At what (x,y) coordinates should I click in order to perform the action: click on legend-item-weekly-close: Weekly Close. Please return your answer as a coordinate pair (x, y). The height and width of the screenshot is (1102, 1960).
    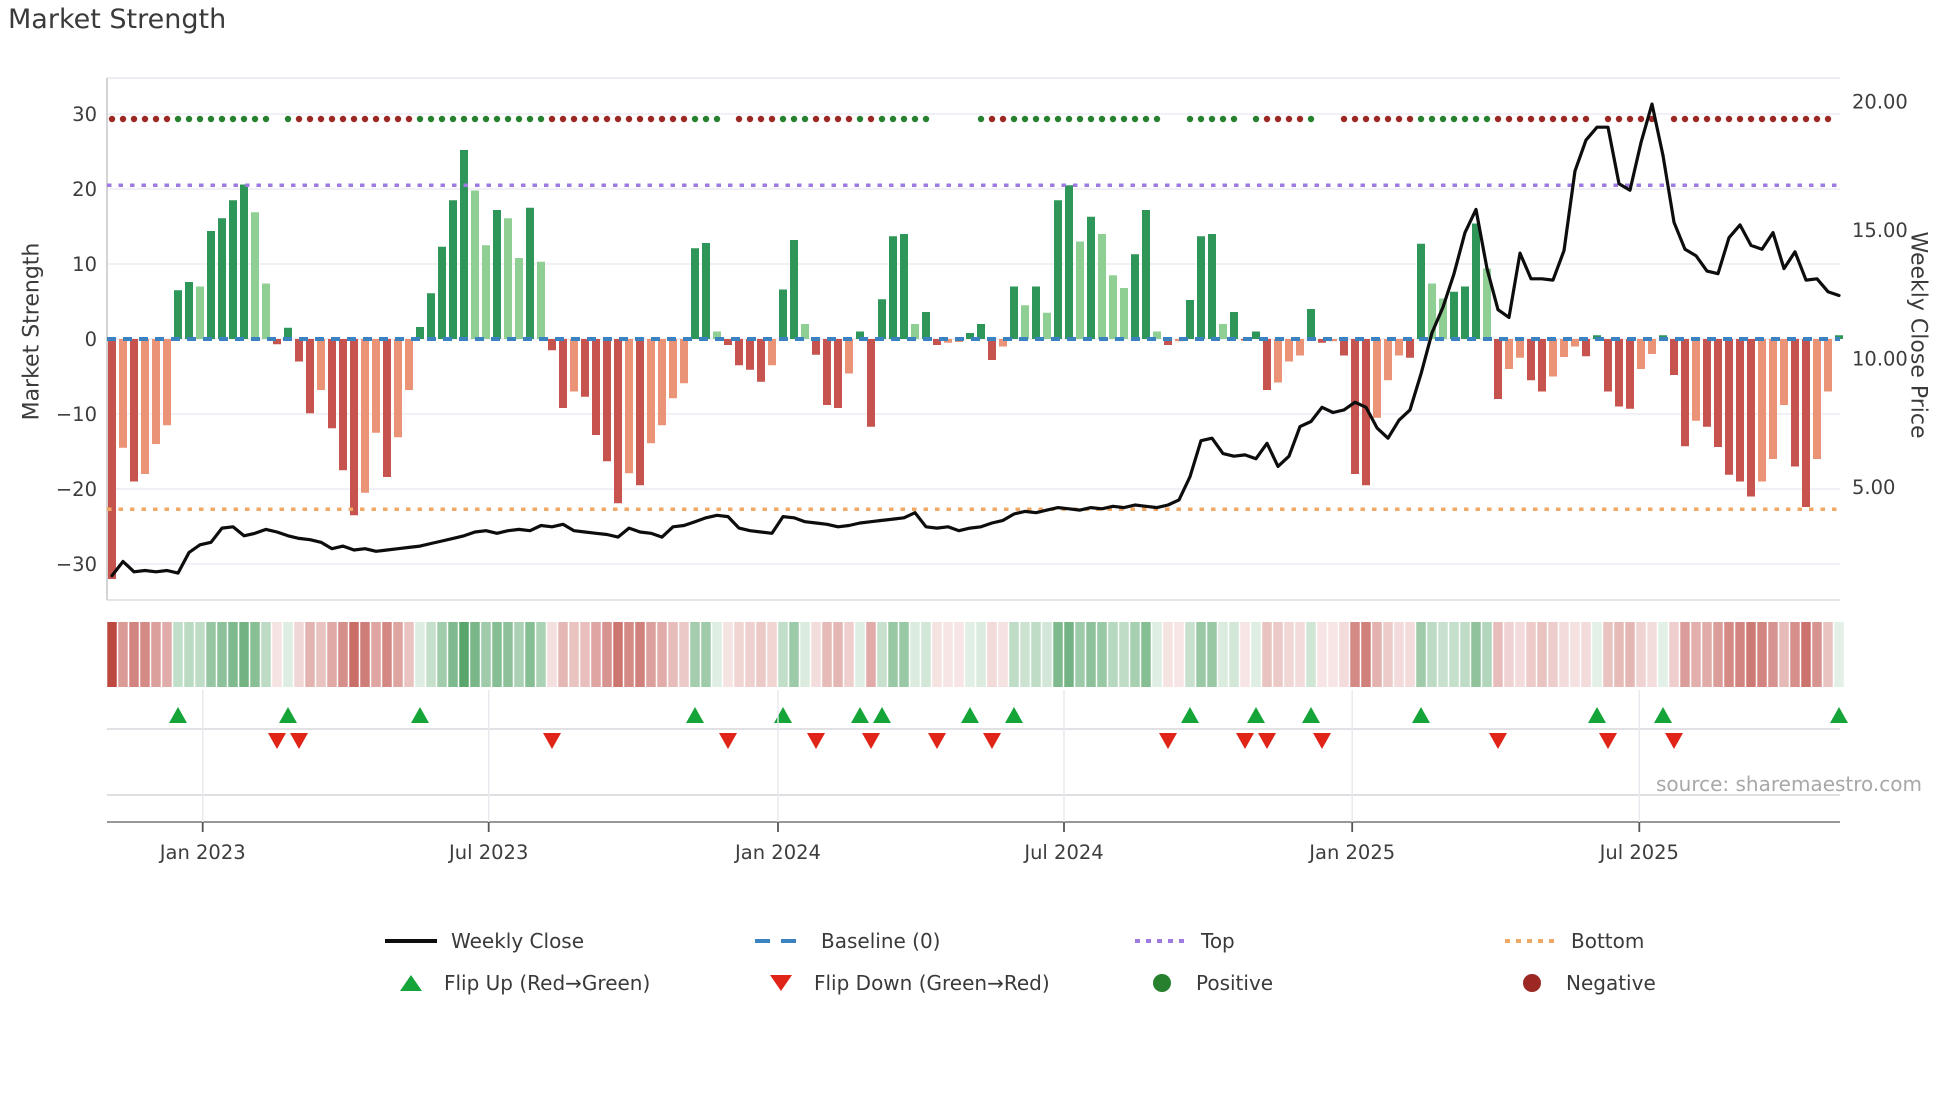
    Looking at the image, I should click on (484, 941).